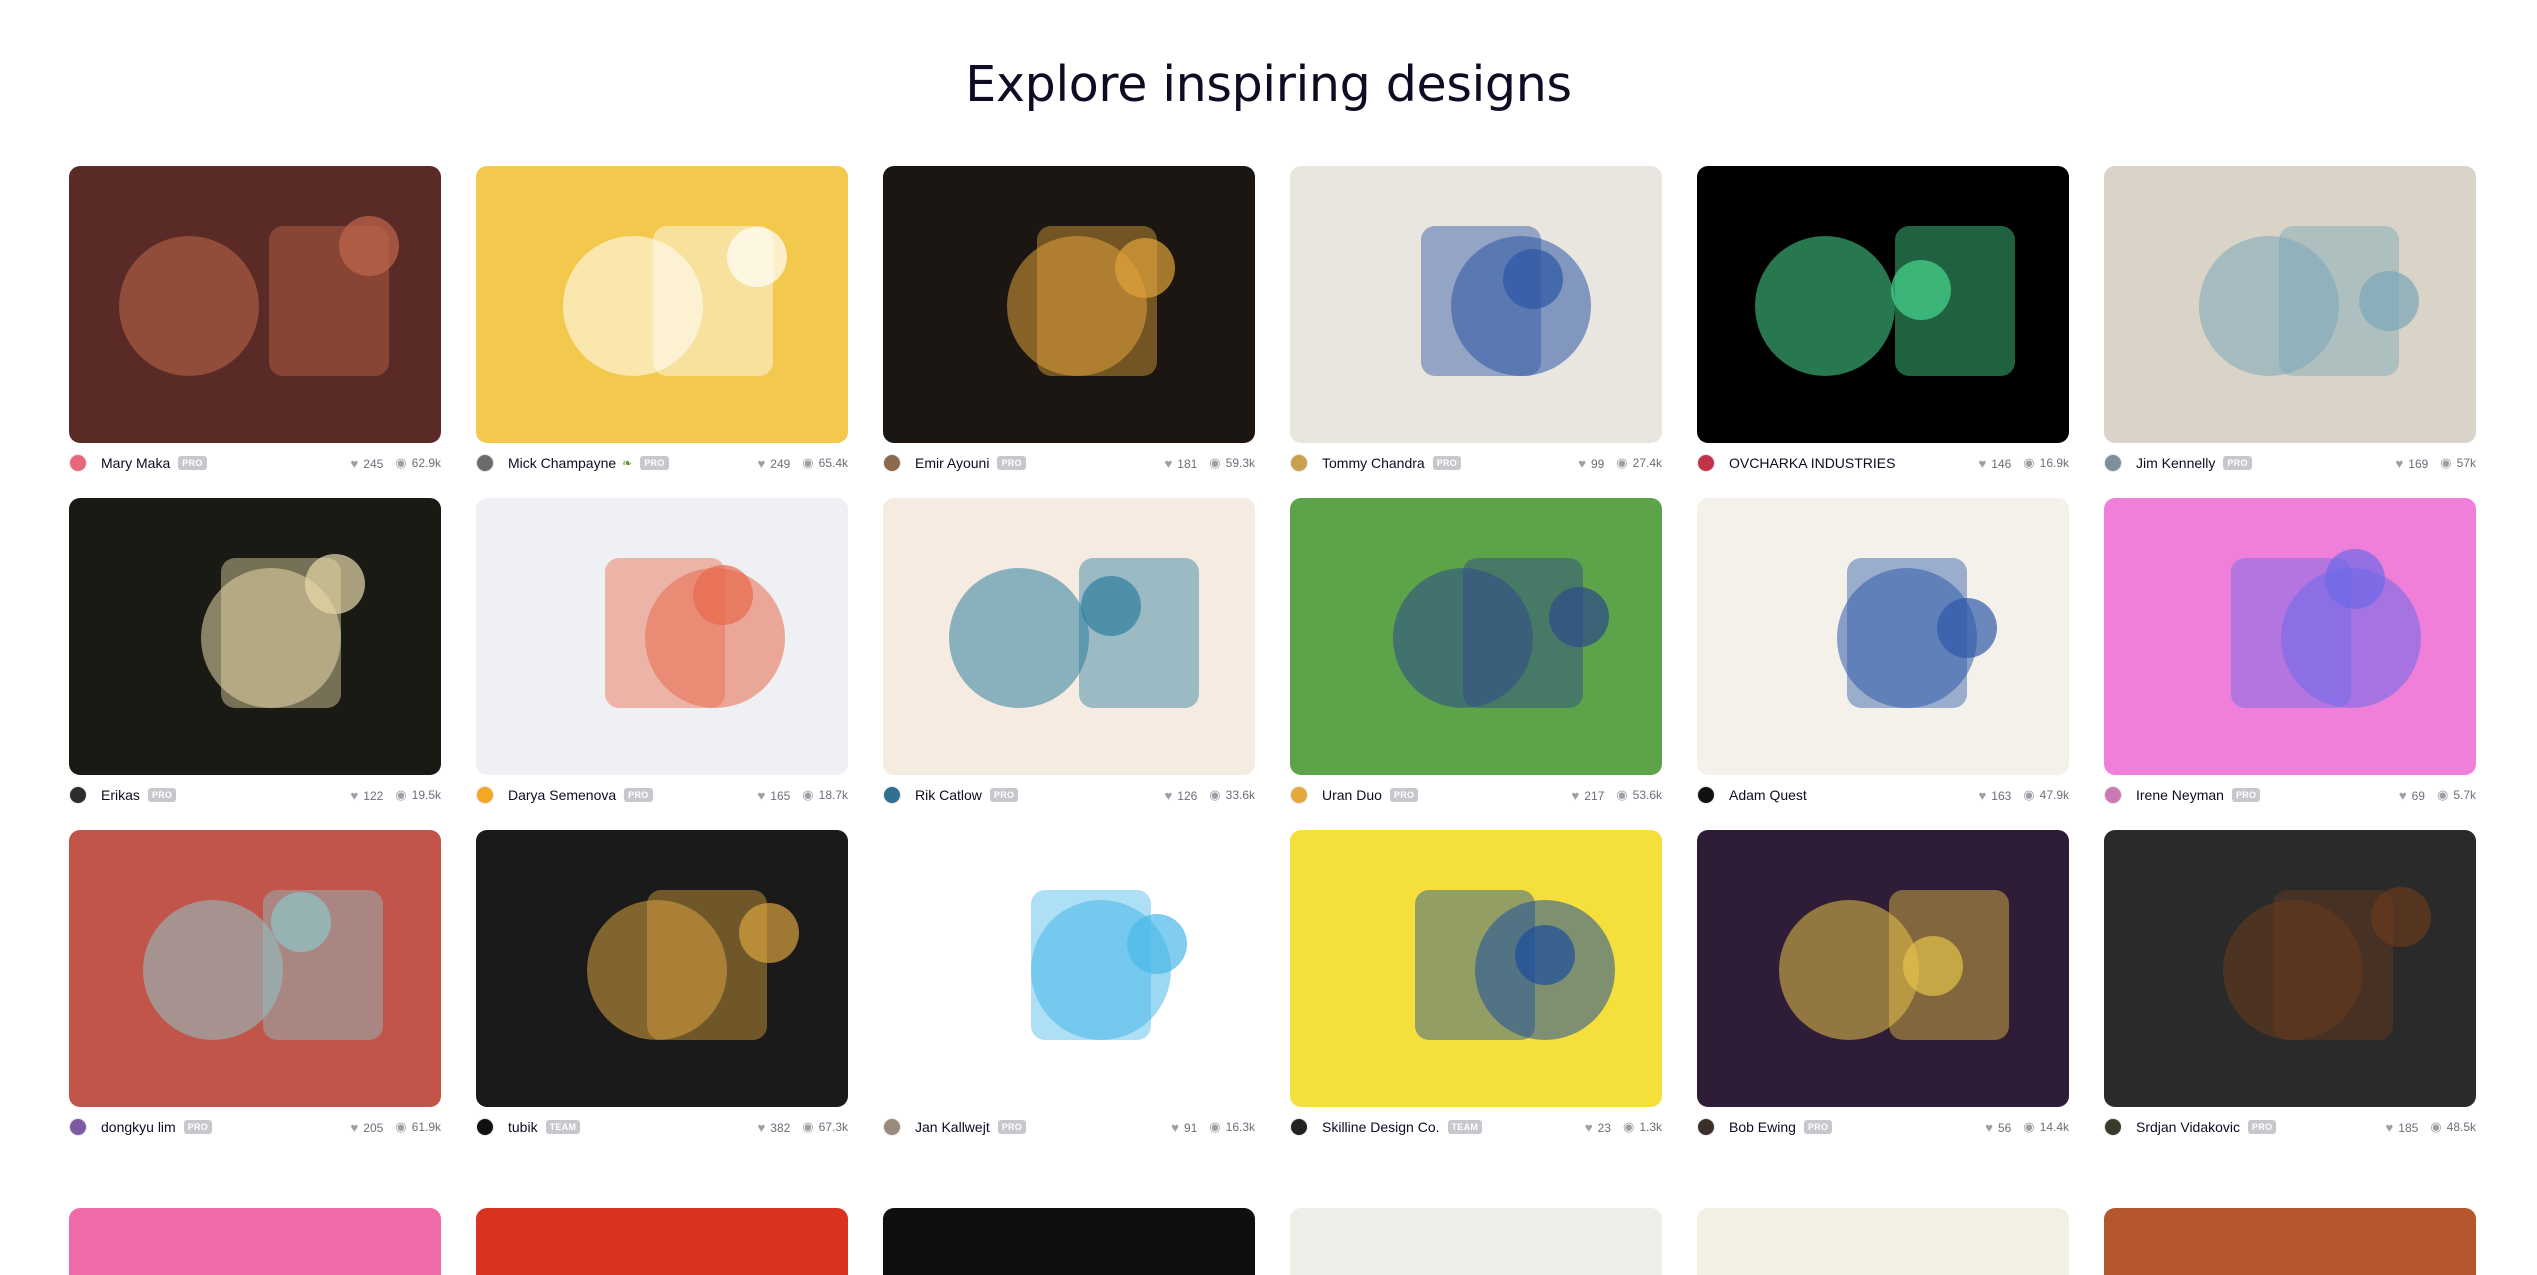  Describe the element at coordinates (774, 463) in the screenshot. I see `like-count: ♥ 249` at that location.